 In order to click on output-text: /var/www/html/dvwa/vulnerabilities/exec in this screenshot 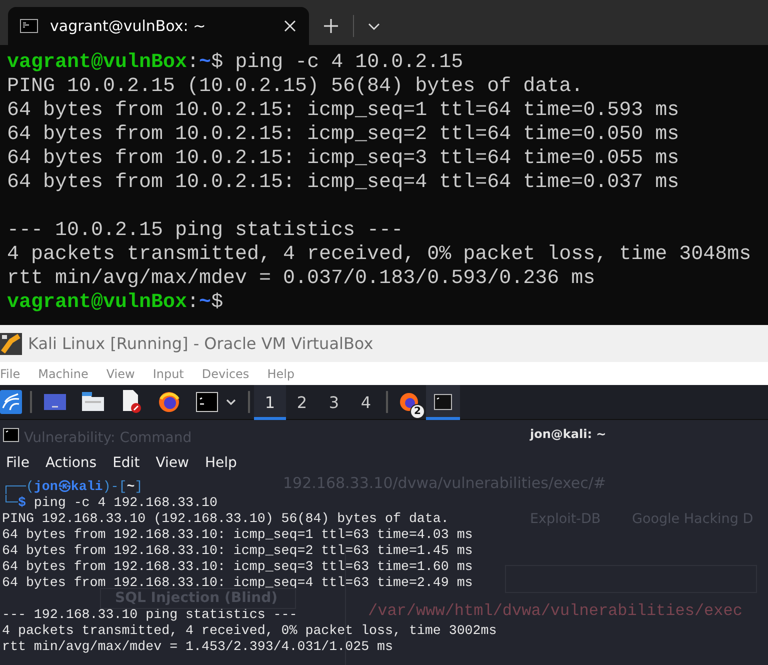, I will do `click(555, 611)`.